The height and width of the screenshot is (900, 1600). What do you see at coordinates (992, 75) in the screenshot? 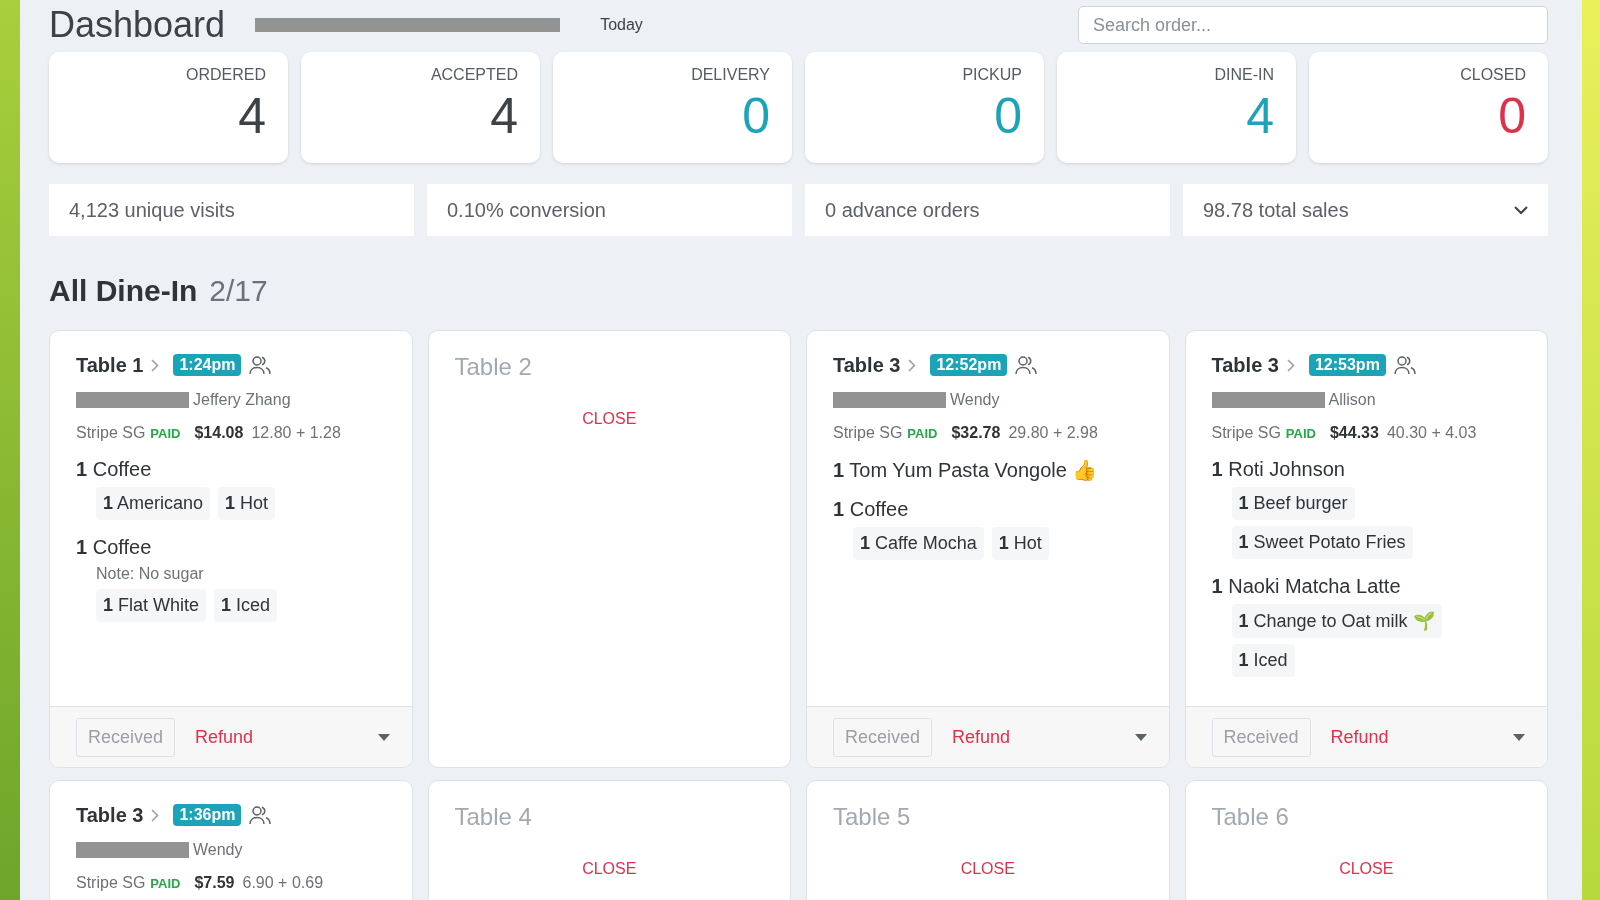
I see `stat-label: PICKUP` at bounding box center [992, 75].